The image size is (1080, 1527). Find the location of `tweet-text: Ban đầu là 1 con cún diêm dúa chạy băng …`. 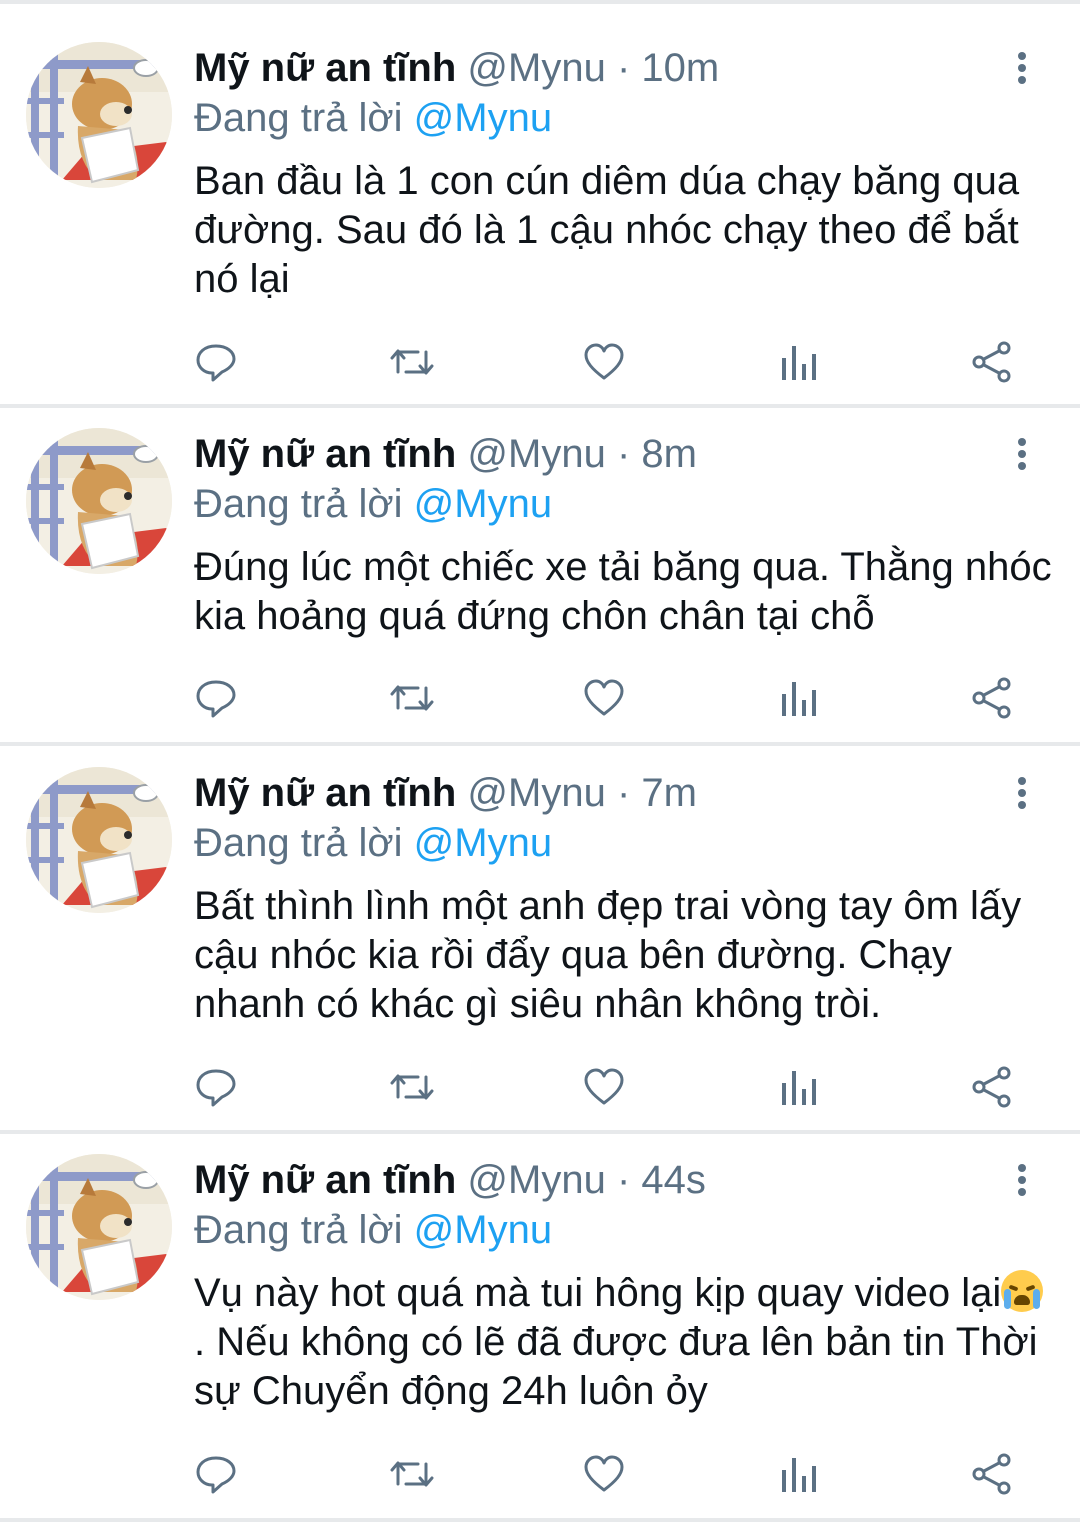

tweet-text: Ban đầu là 1 con cún diêm dúa chạy băng … is located at coordinates (607, 230).